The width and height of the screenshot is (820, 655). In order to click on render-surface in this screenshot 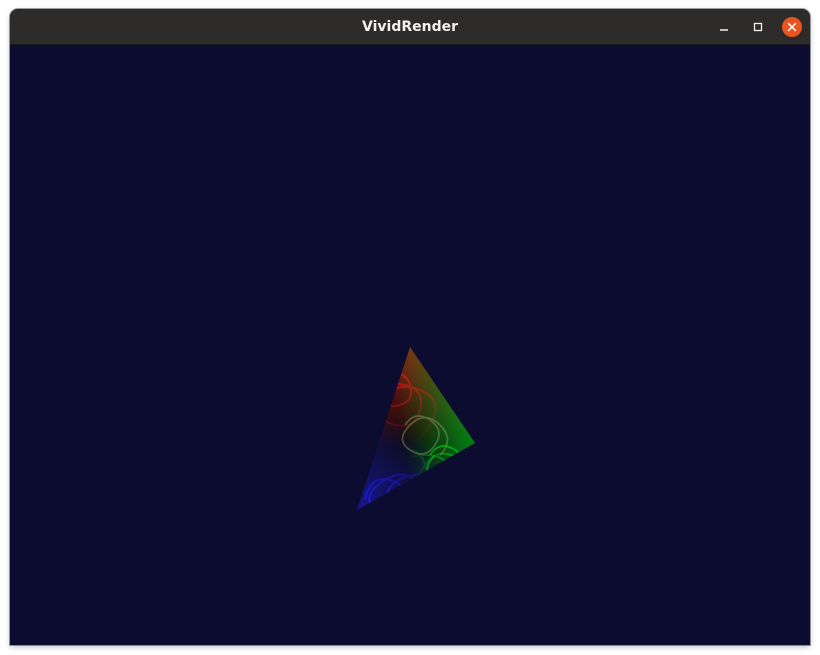, I will do `click(416, 428)`.